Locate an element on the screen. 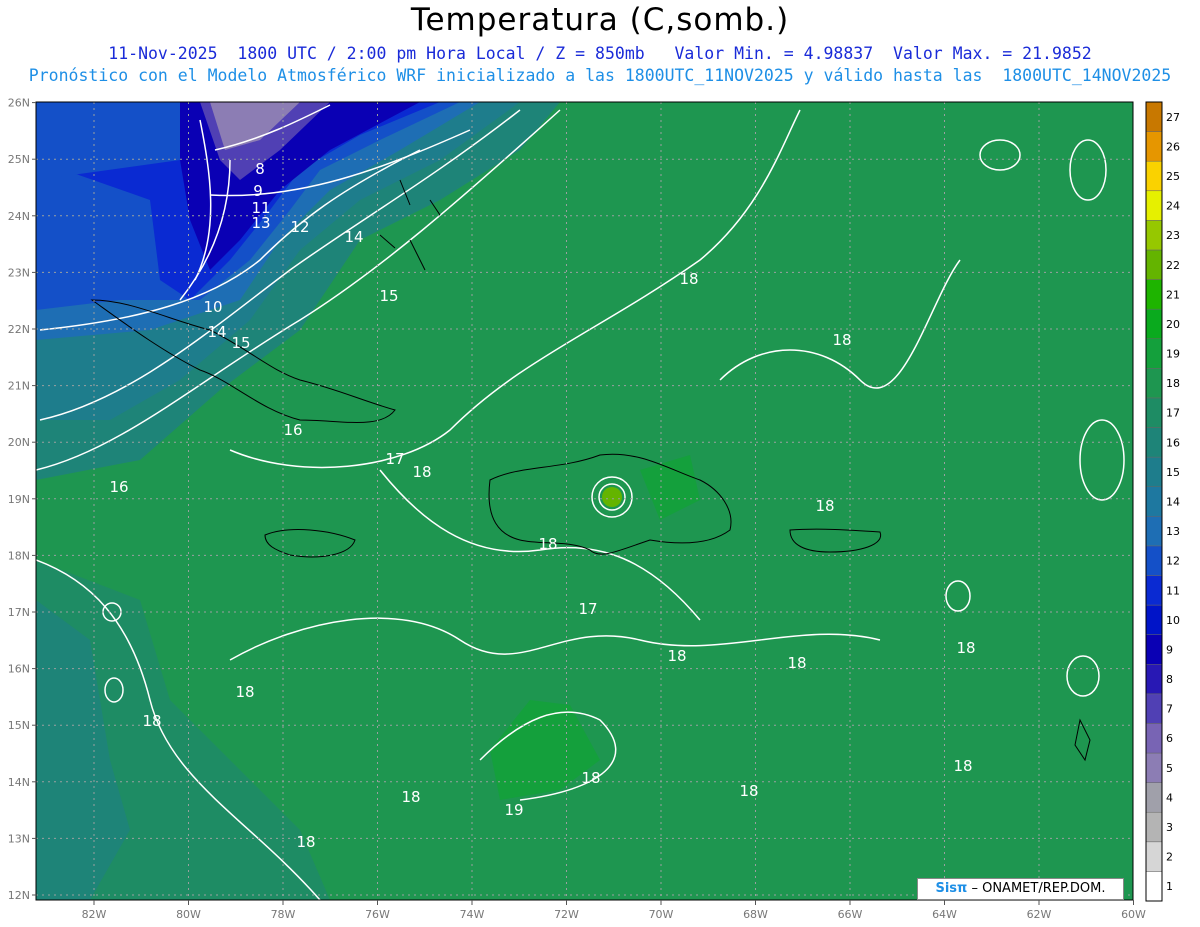  lon-label: 72W is located at coordinates (566, 914).